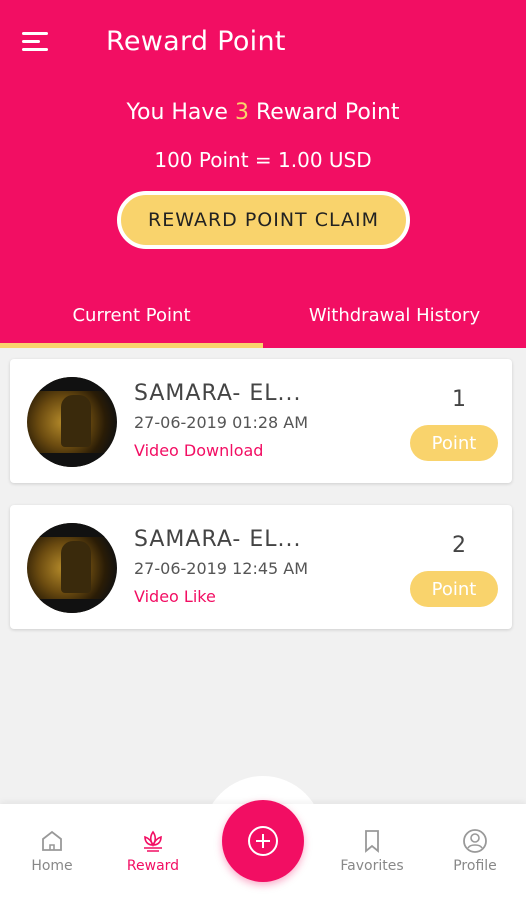  Describe the element at coordinates (263, 841) in the screenshot. I see `add-button` at that location.